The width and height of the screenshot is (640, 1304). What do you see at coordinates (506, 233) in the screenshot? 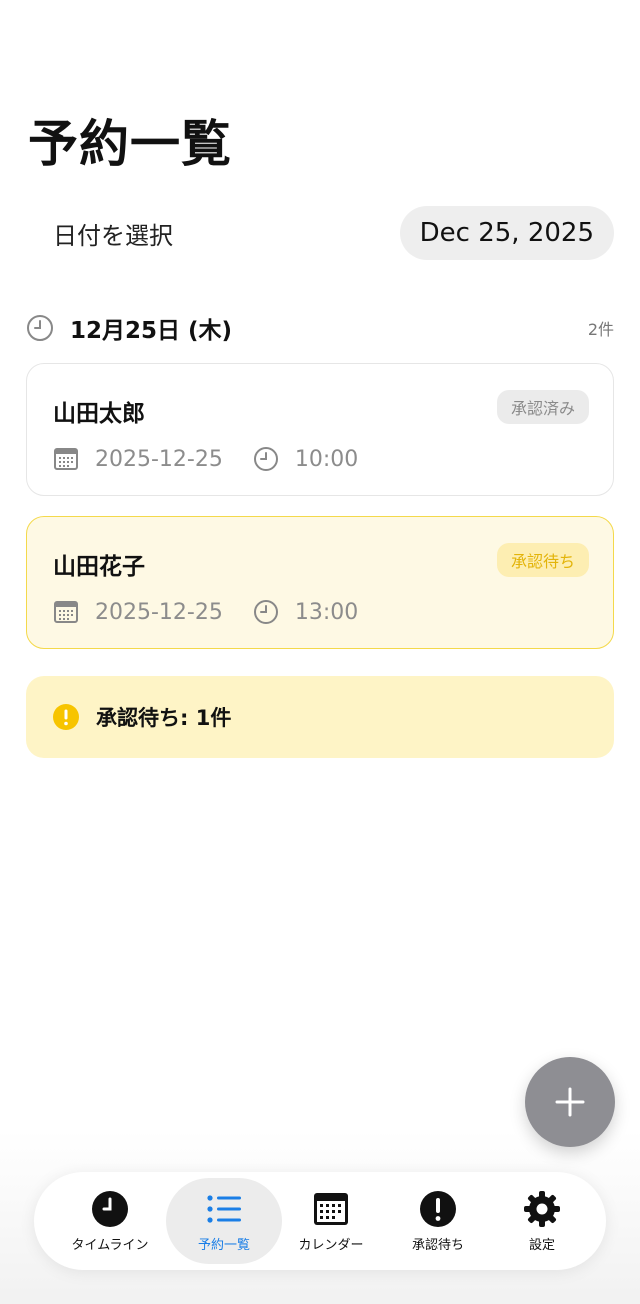
I see `date-picker-button: Dec 25, 2025` at bounding box center [506, 233].